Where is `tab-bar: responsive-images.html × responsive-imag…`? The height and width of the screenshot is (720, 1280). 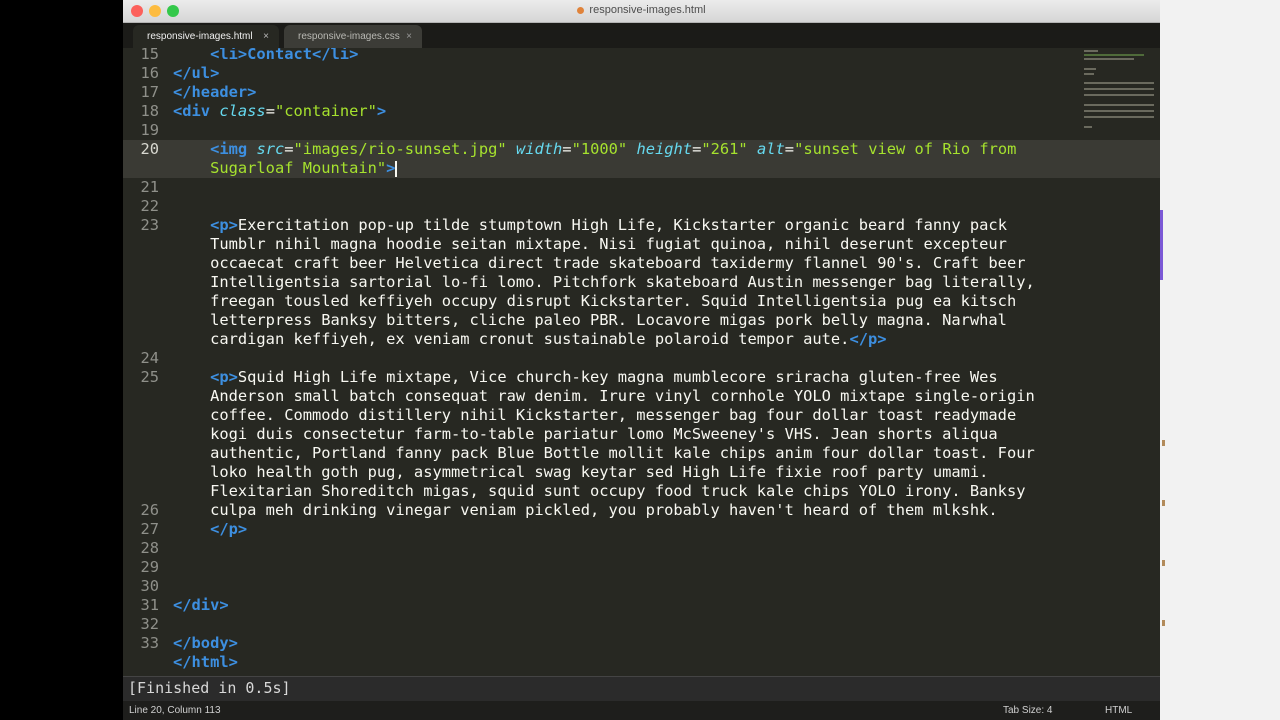
tab-bar: responsive-images.html × responsive-imag… is located at coordinates (641, 35).